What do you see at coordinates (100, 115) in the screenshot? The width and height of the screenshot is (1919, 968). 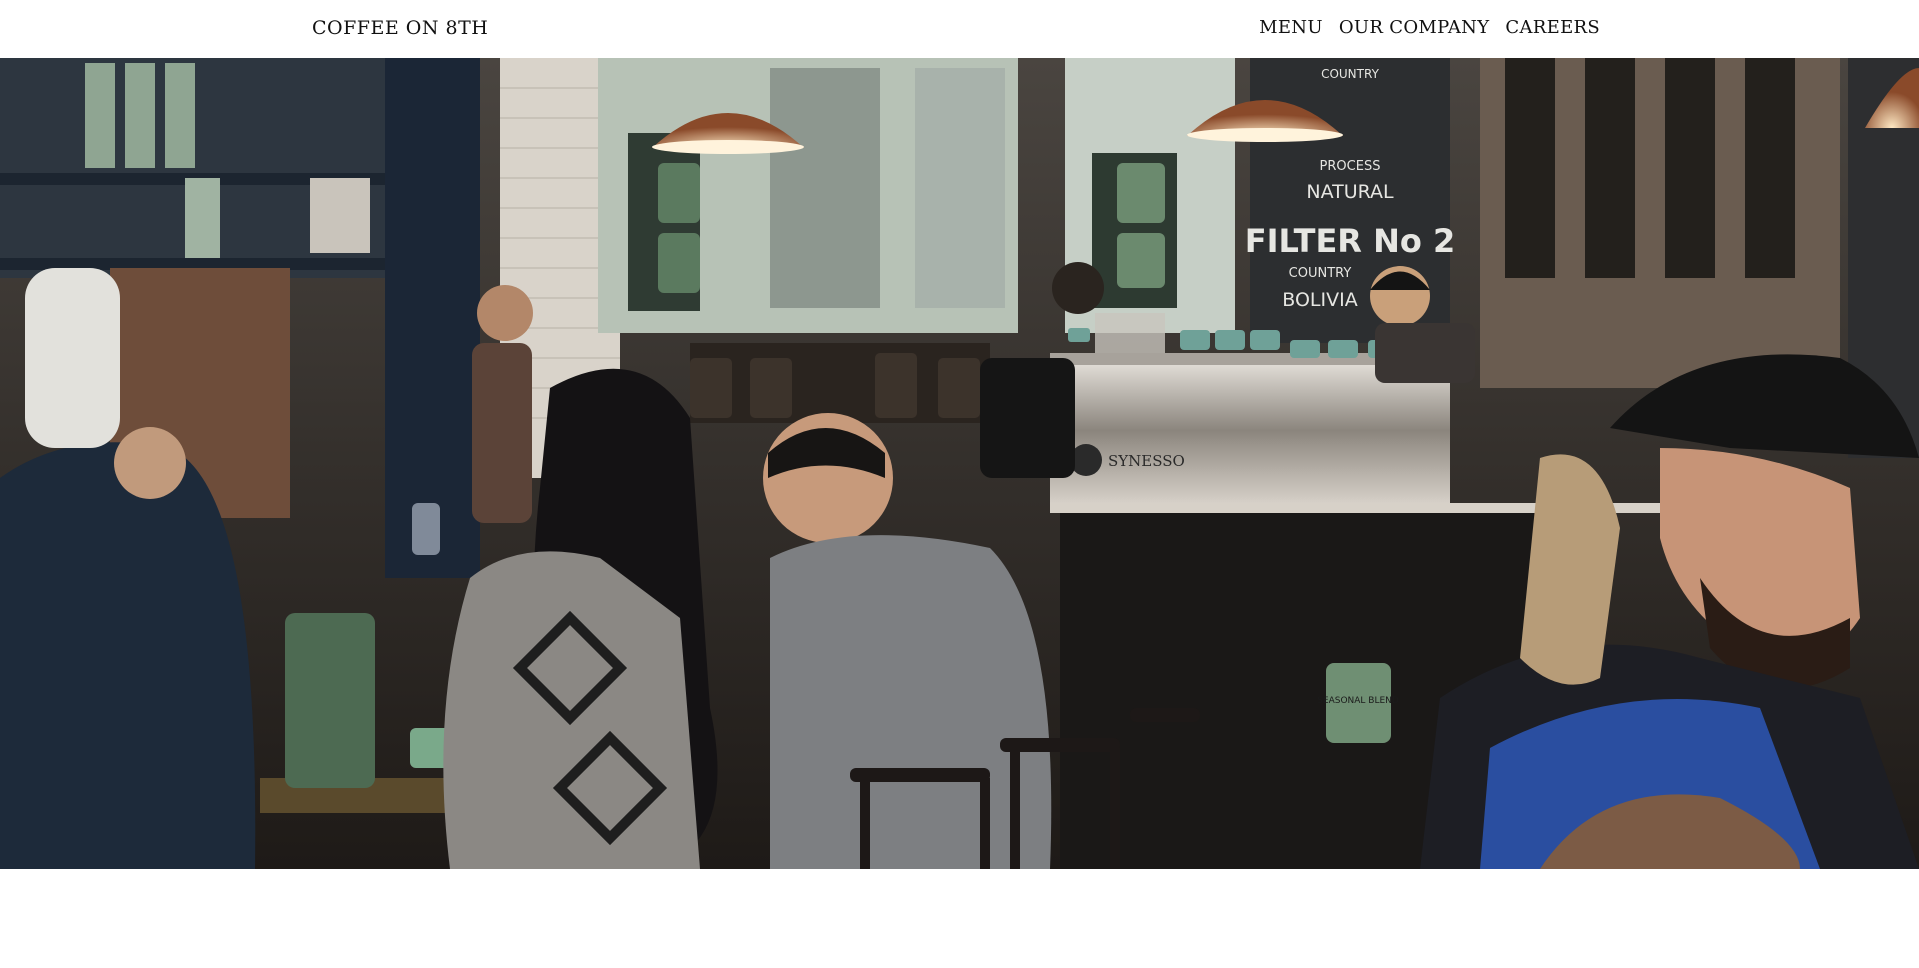 I see `shelf-tin-a` at bounding box center [100, 115].